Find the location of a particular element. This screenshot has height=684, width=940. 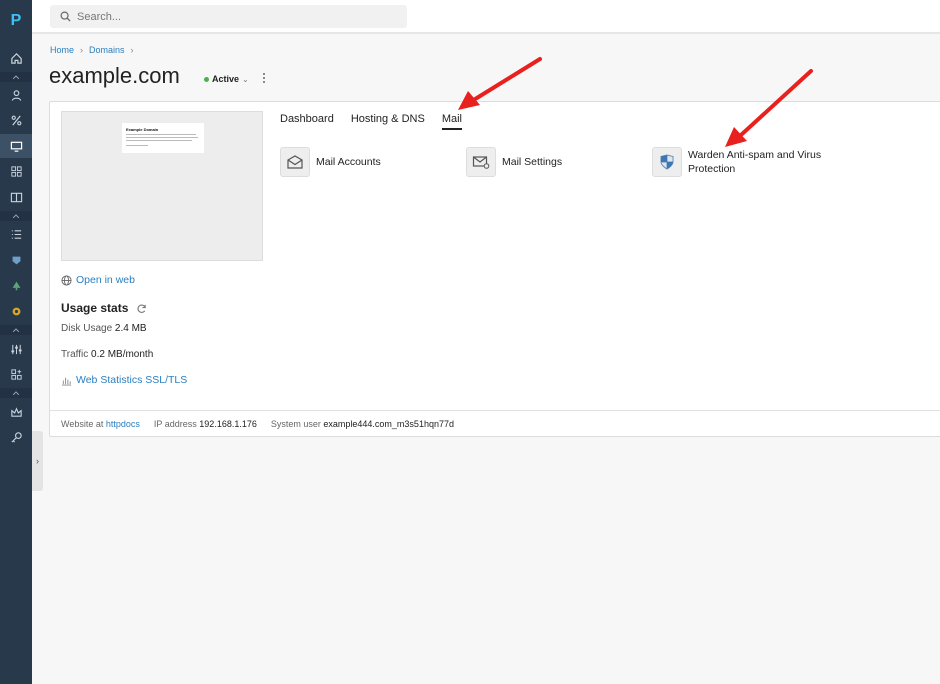

website-label: Website at is located at coordinates (82, 424).